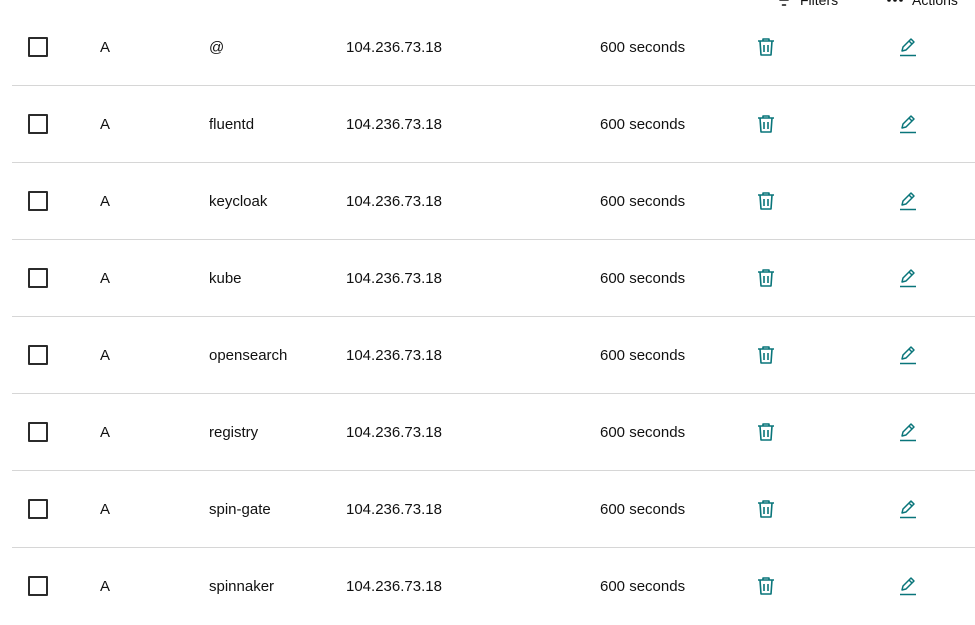  Describe the element at coordinates (493, 355) in the screenshot. I see `table-row: A opensearch 104.236.73.18 600 seconds` at that location.